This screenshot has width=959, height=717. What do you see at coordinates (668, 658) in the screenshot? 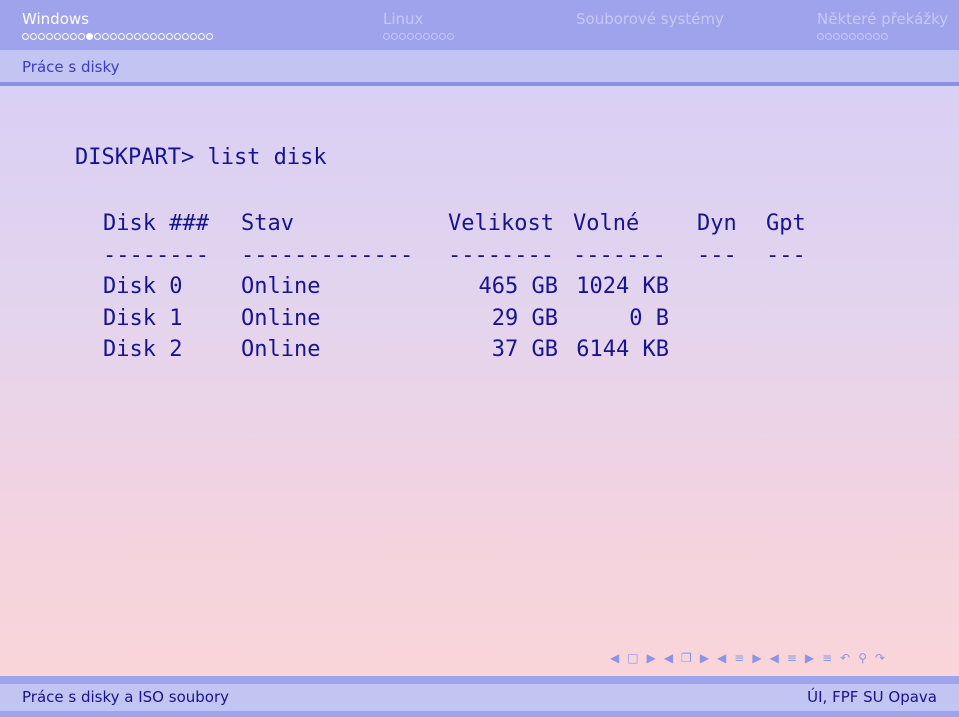
I see `prev-subsection-arrow-icon: ◀` at bounding box center [668, 658].